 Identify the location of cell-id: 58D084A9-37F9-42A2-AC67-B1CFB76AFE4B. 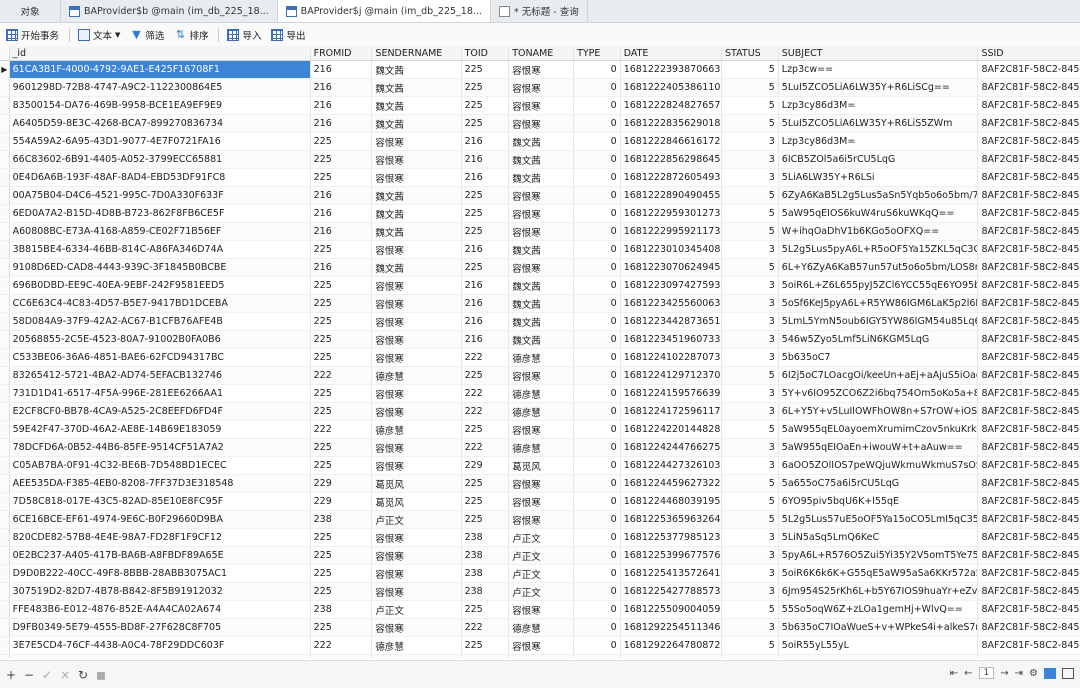
(160, 321).